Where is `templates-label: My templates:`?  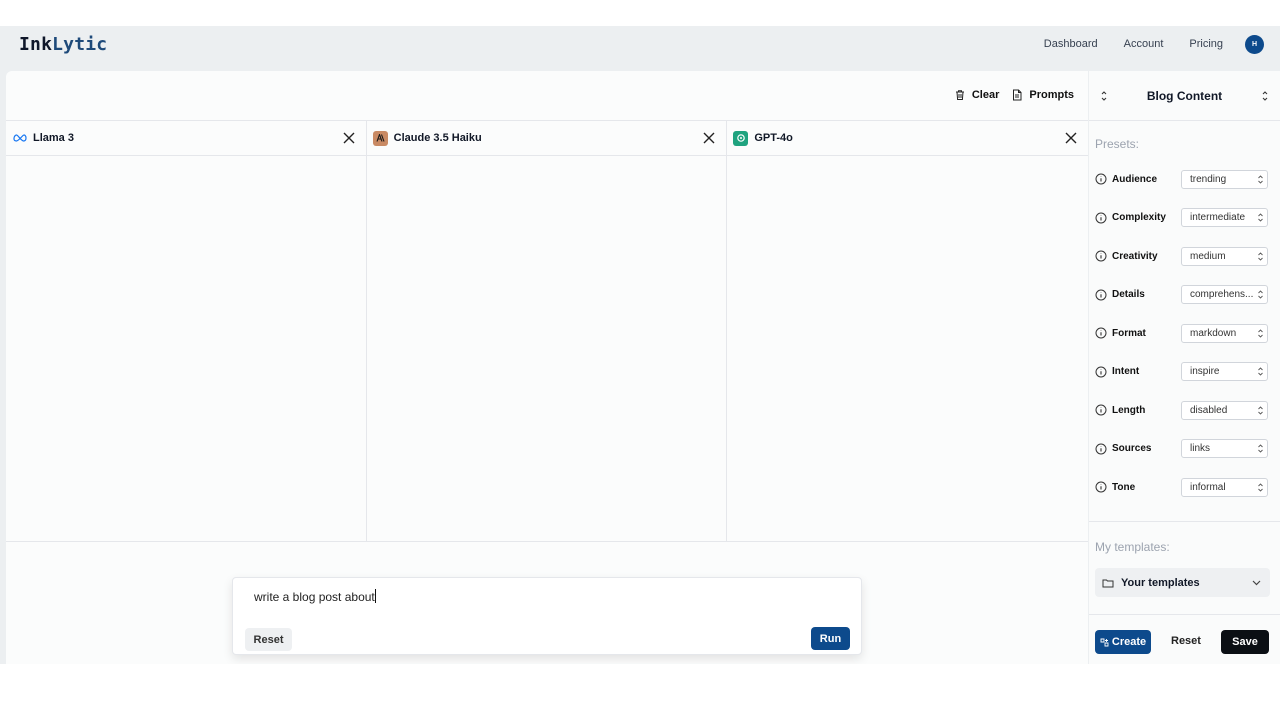 templates-label: My templates: is located at coordinates (1132, 547).